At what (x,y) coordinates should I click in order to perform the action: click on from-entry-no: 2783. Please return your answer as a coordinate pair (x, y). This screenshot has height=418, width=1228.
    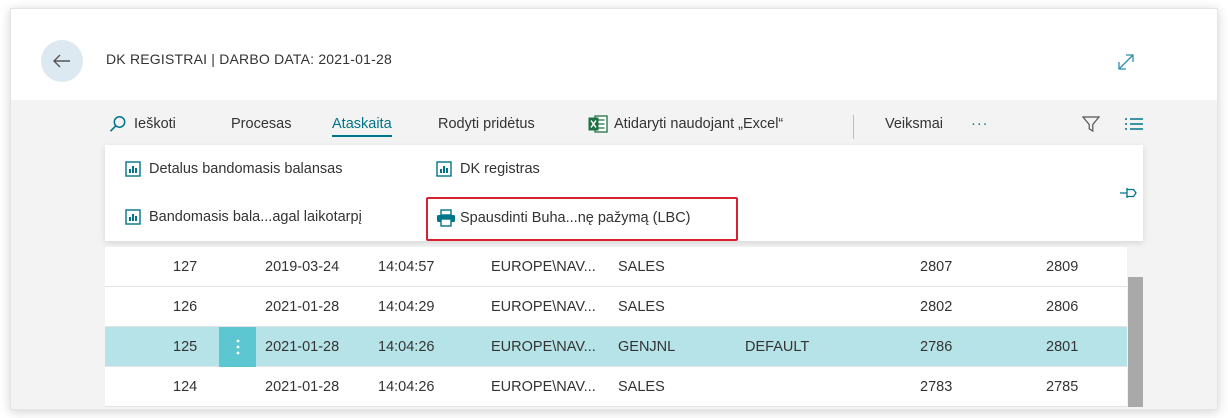
    Looking at the image, I should click on (936, 387).